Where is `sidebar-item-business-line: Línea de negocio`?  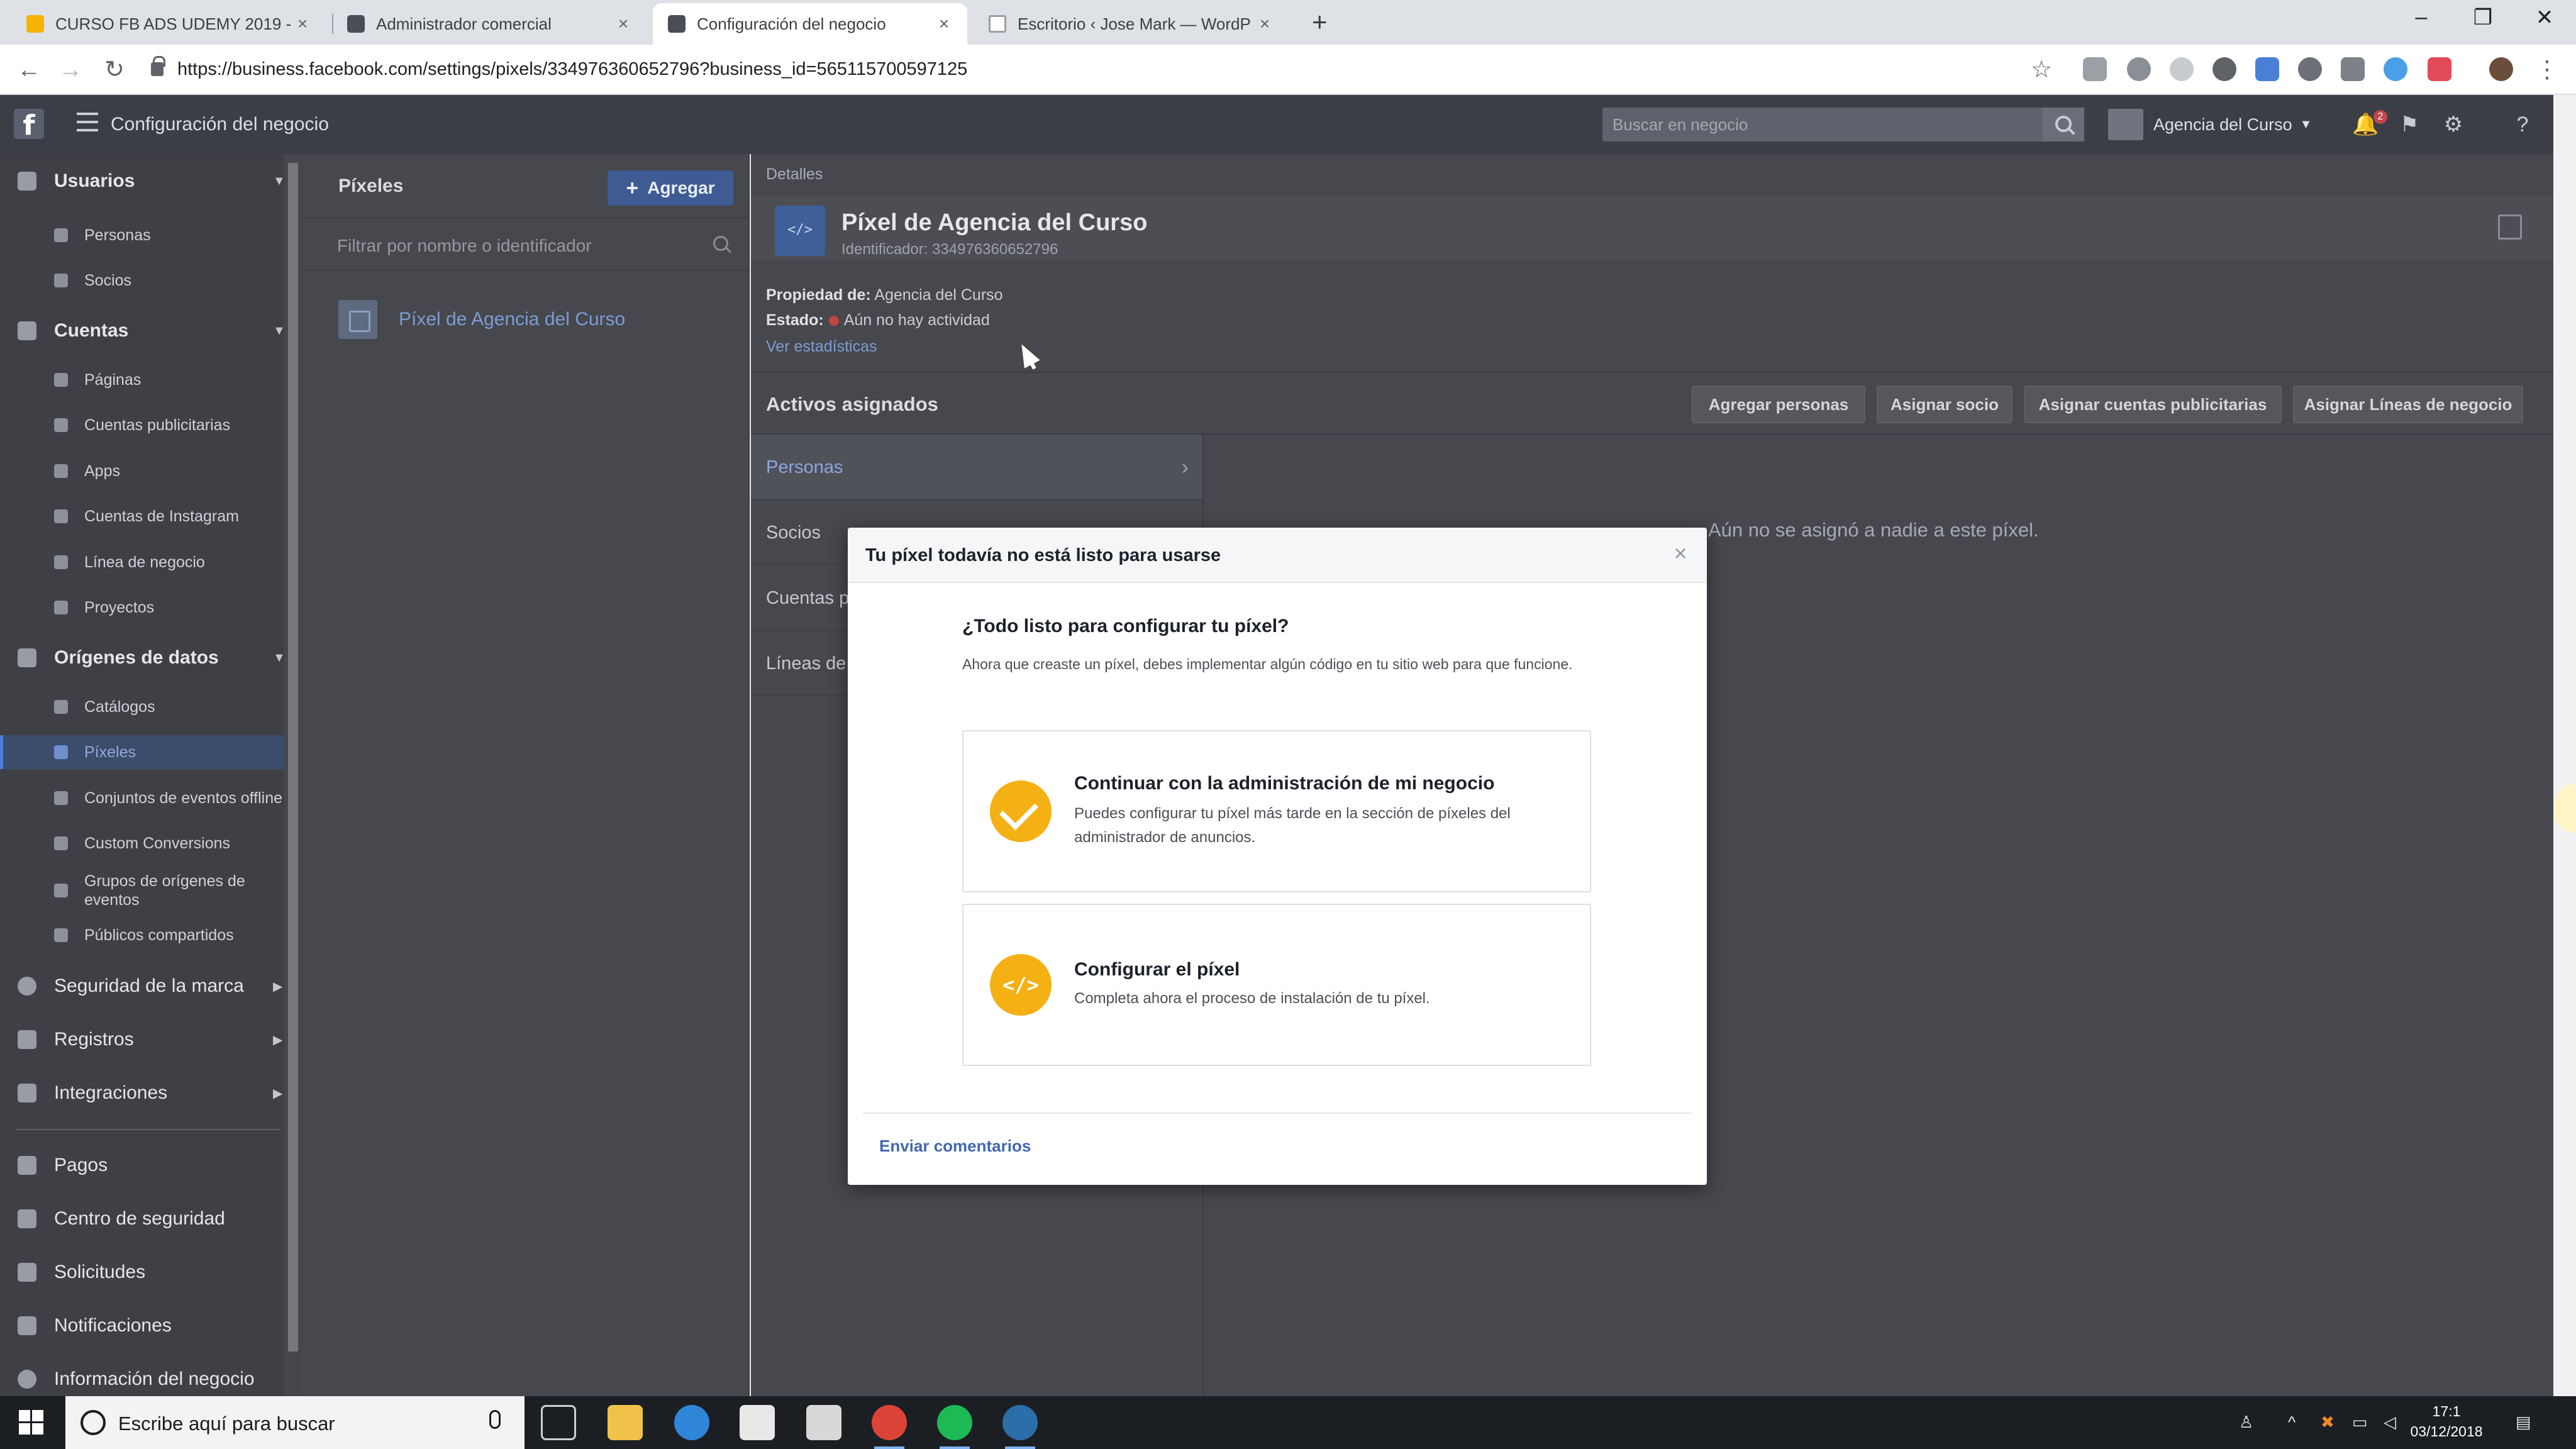 sidebar-item-business-line: Línea de negocio is located at coordinates (144, 562).